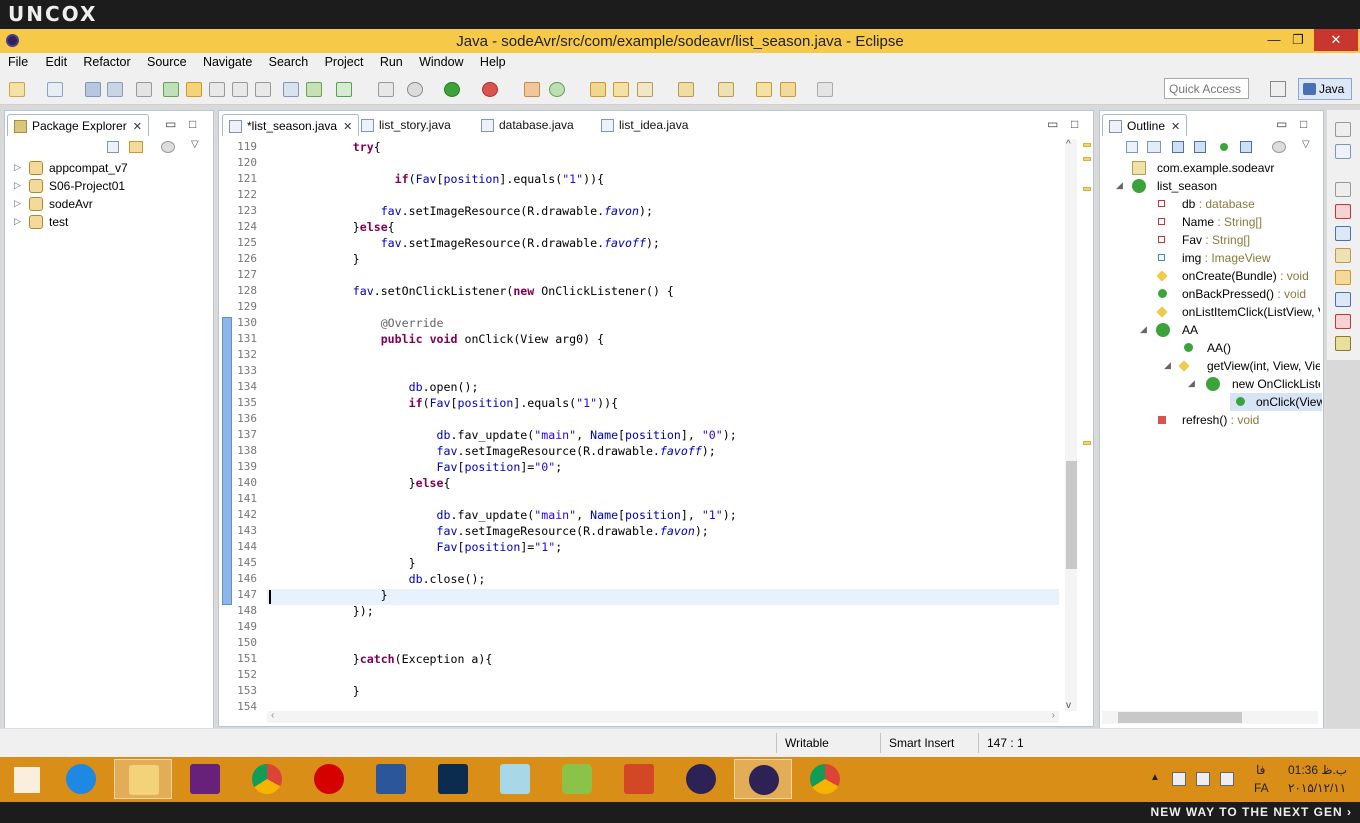  Describe the element at coordinates (1317, 788) in the screenshot. I see `clock-date: ۲۰۱۵/۱۲/۱۱` at that location.